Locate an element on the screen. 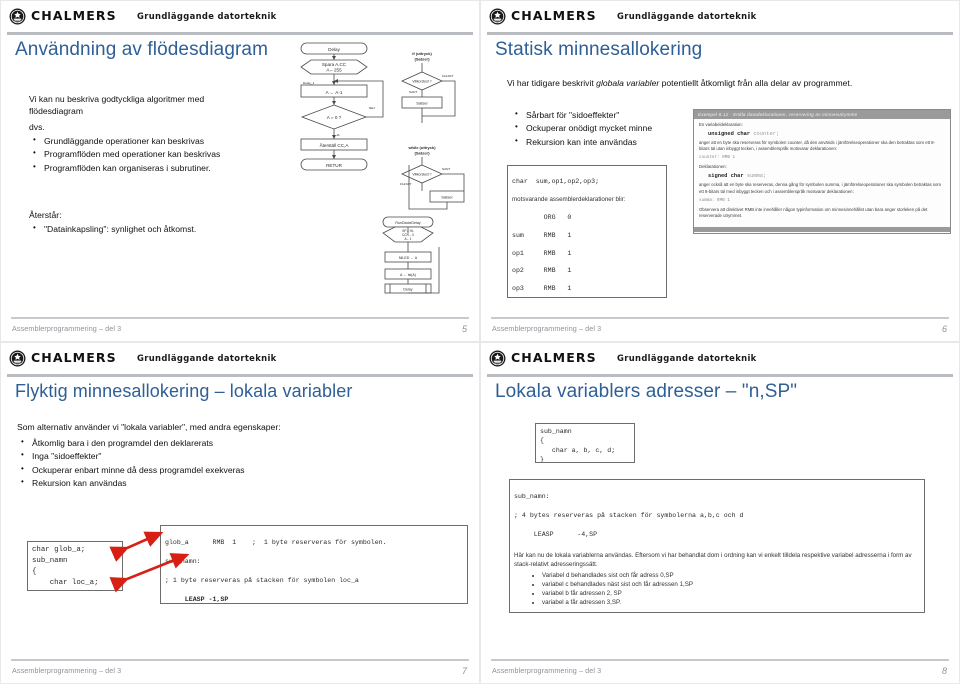 Image resolution: width=960 pixels, height=684 pixels. list-item: "Datainkapsling": synlighet och åtkomst. is located at coordinates (146, 229).